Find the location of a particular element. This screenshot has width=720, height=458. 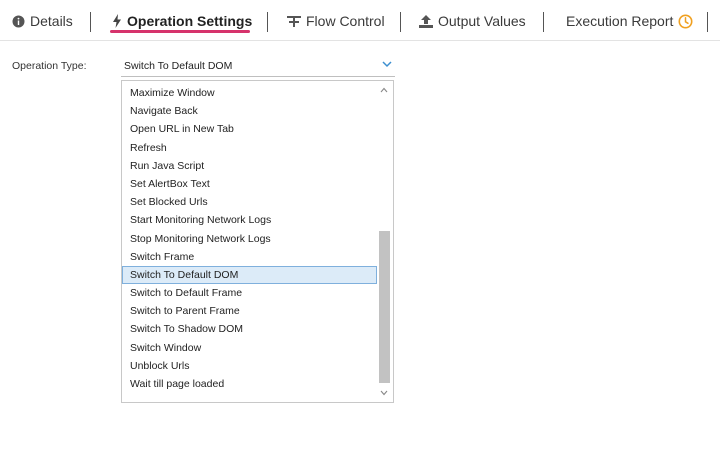

scrollbar-thumb is located at coordinates (384, 307).